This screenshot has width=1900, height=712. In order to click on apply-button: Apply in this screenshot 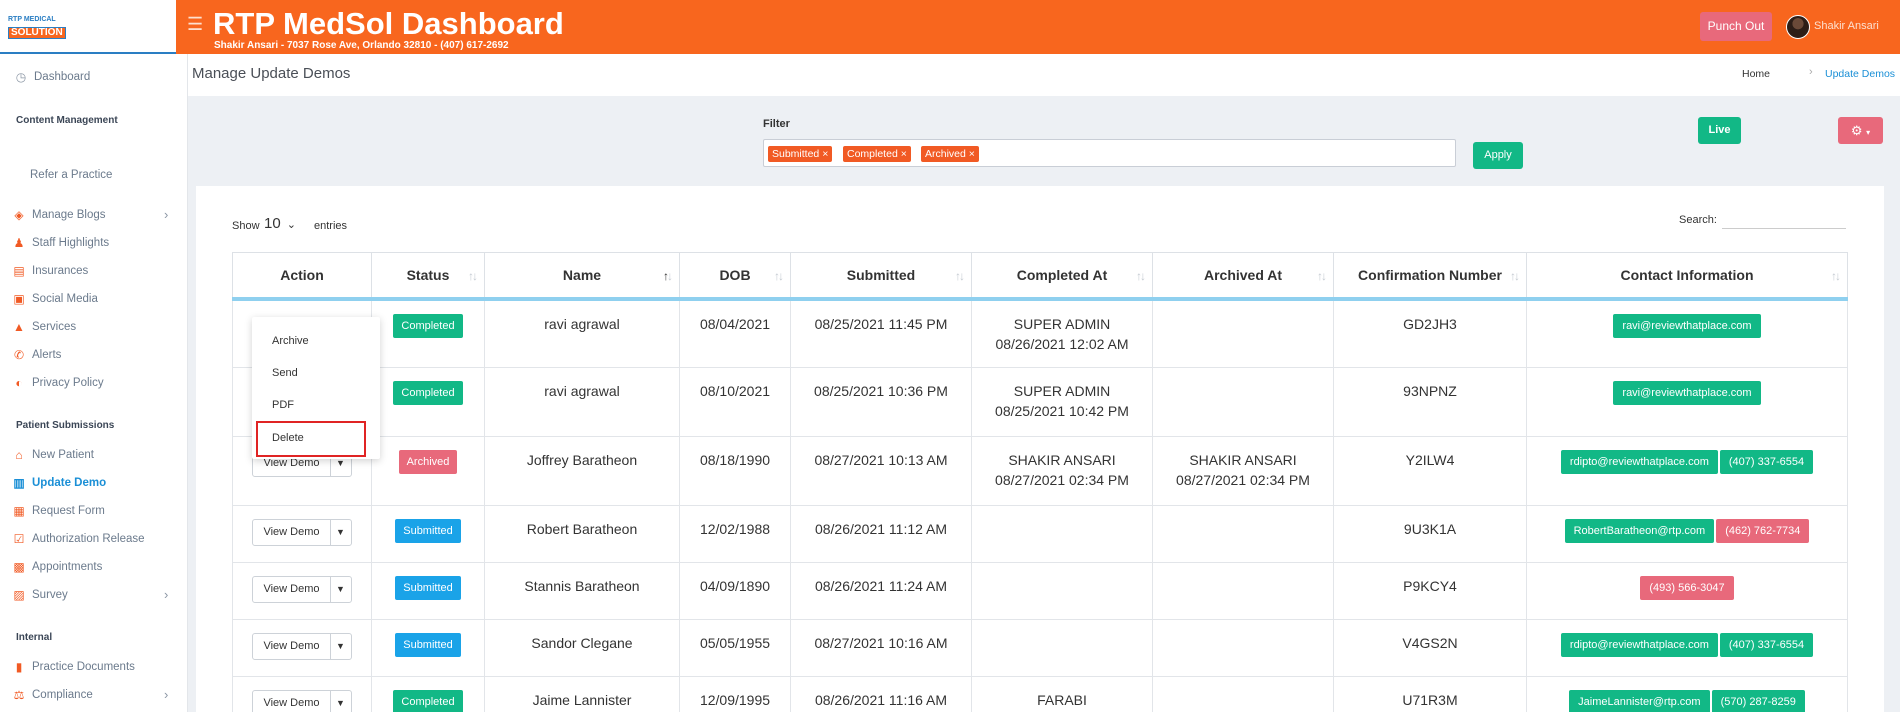, I will do `click(1498, 155)`.